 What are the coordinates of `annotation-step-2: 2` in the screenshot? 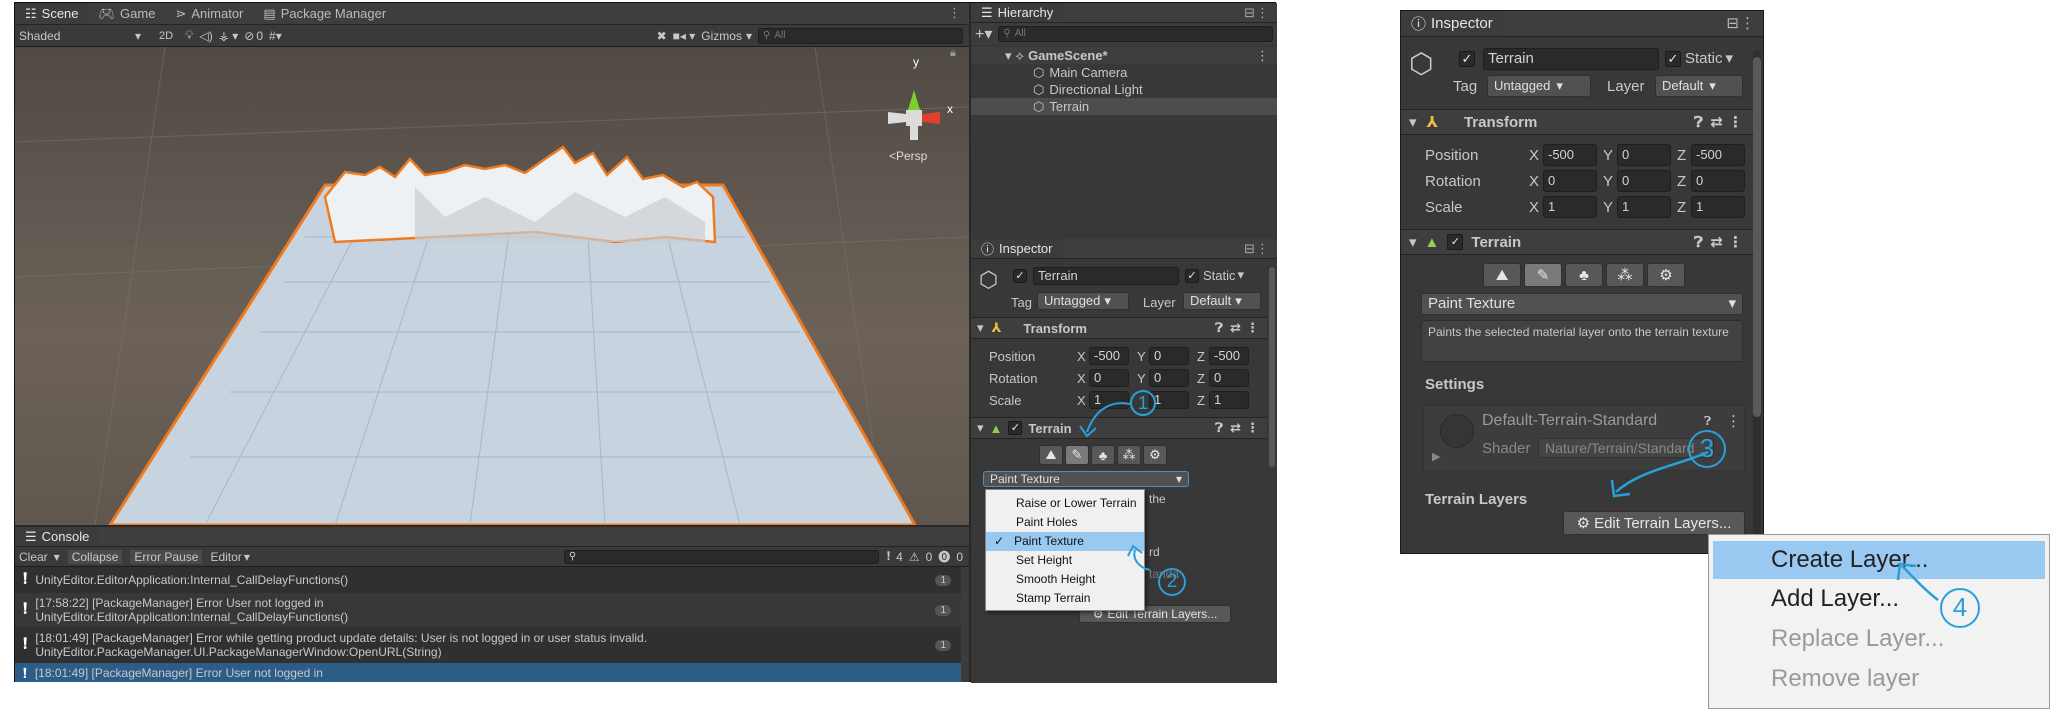 It's located at (1172, 582).